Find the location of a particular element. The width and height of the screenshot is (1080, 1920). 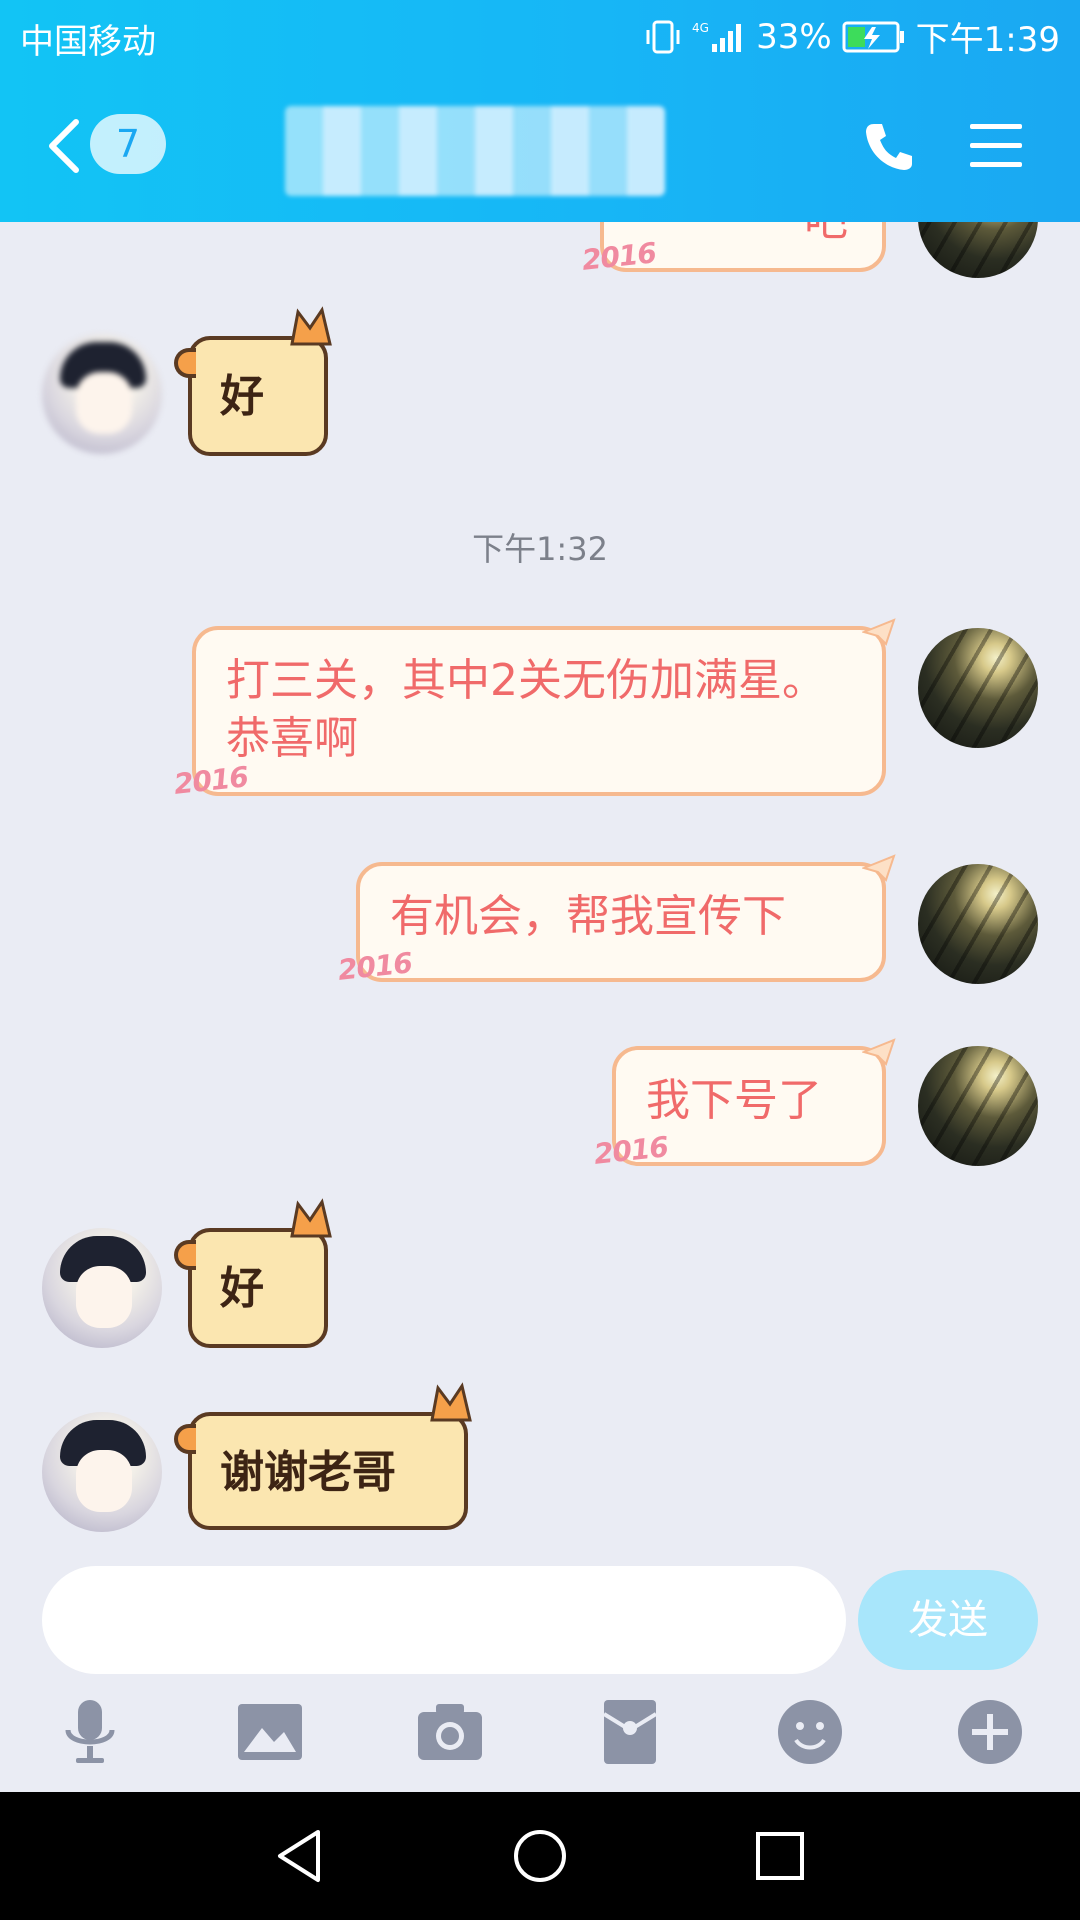

message-bubble-partial: 吧 2016 is located at coordinates (733, 249).